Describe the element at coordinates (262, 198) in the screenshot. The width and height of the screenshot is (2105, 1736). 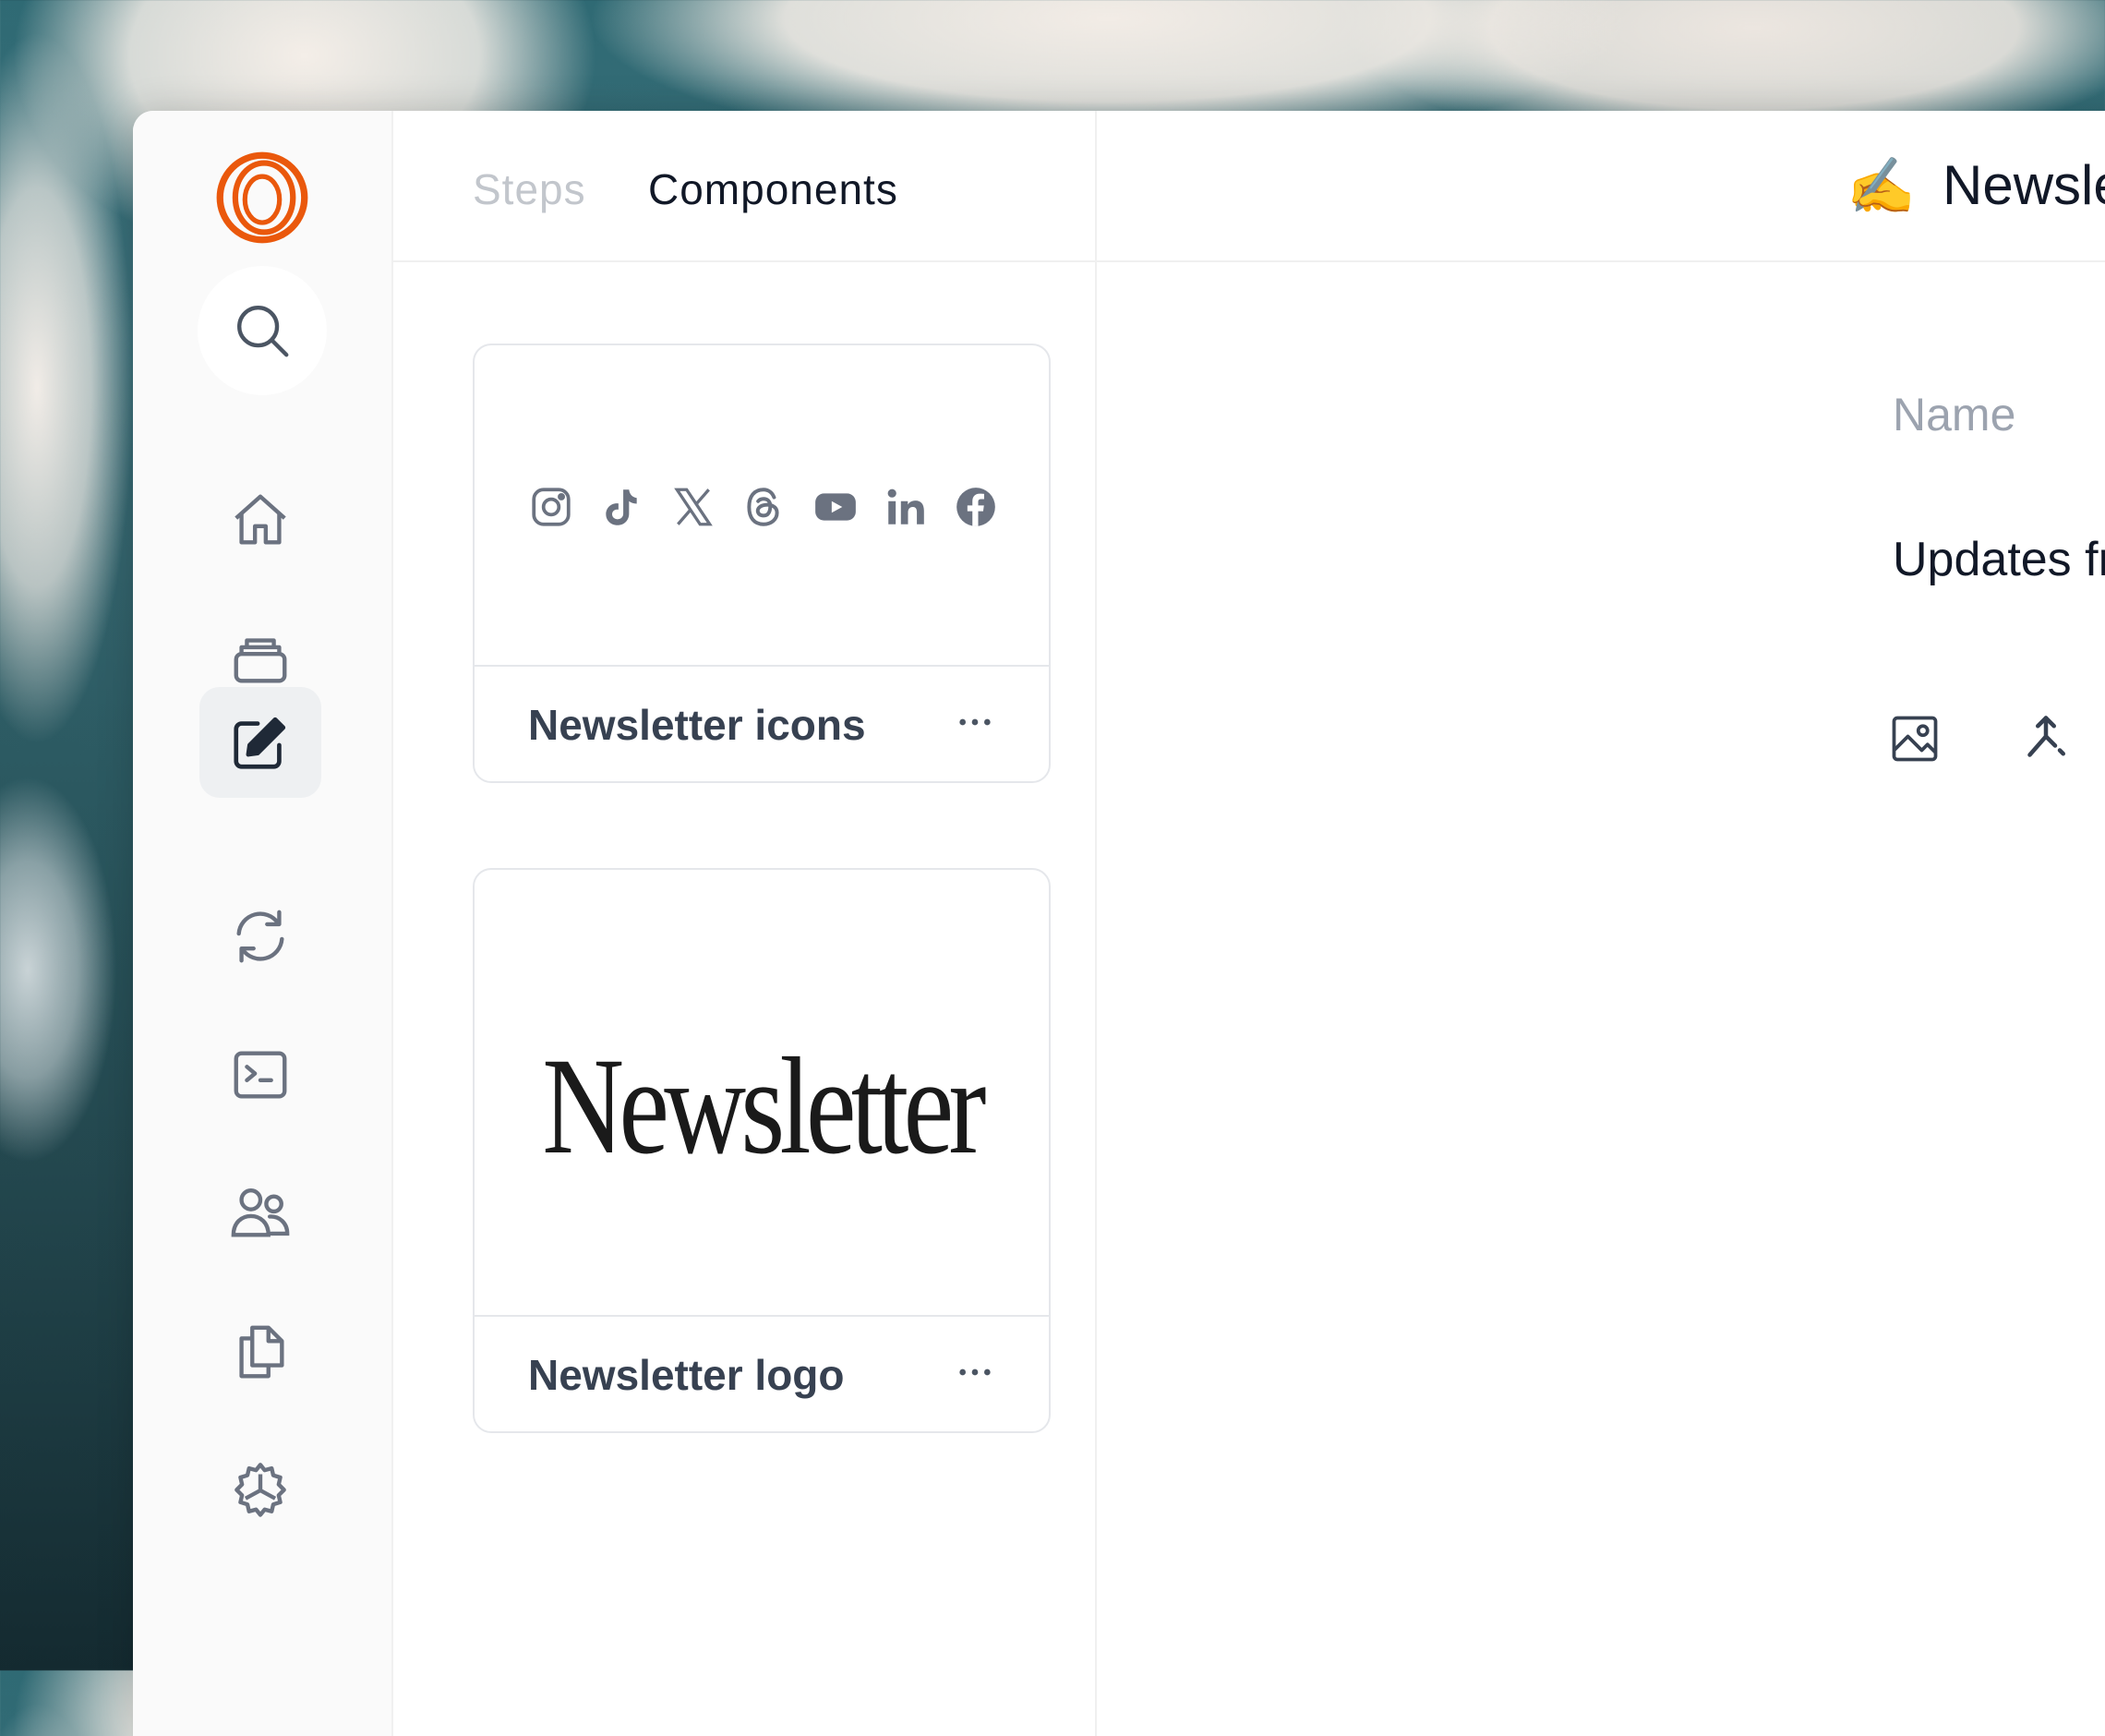
I see `app-logo` at that location.